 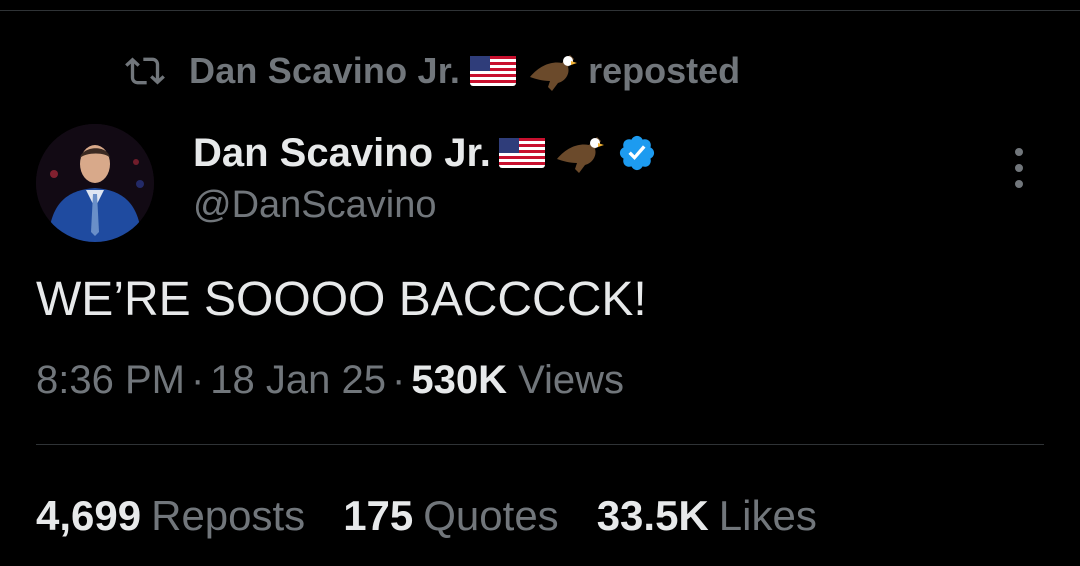 What do you see at coordinates (341, 299) in the screenshot?
I see `tweet-text: WE’RE SOOOO BACCCCK!` at bounding box center [341, 299].